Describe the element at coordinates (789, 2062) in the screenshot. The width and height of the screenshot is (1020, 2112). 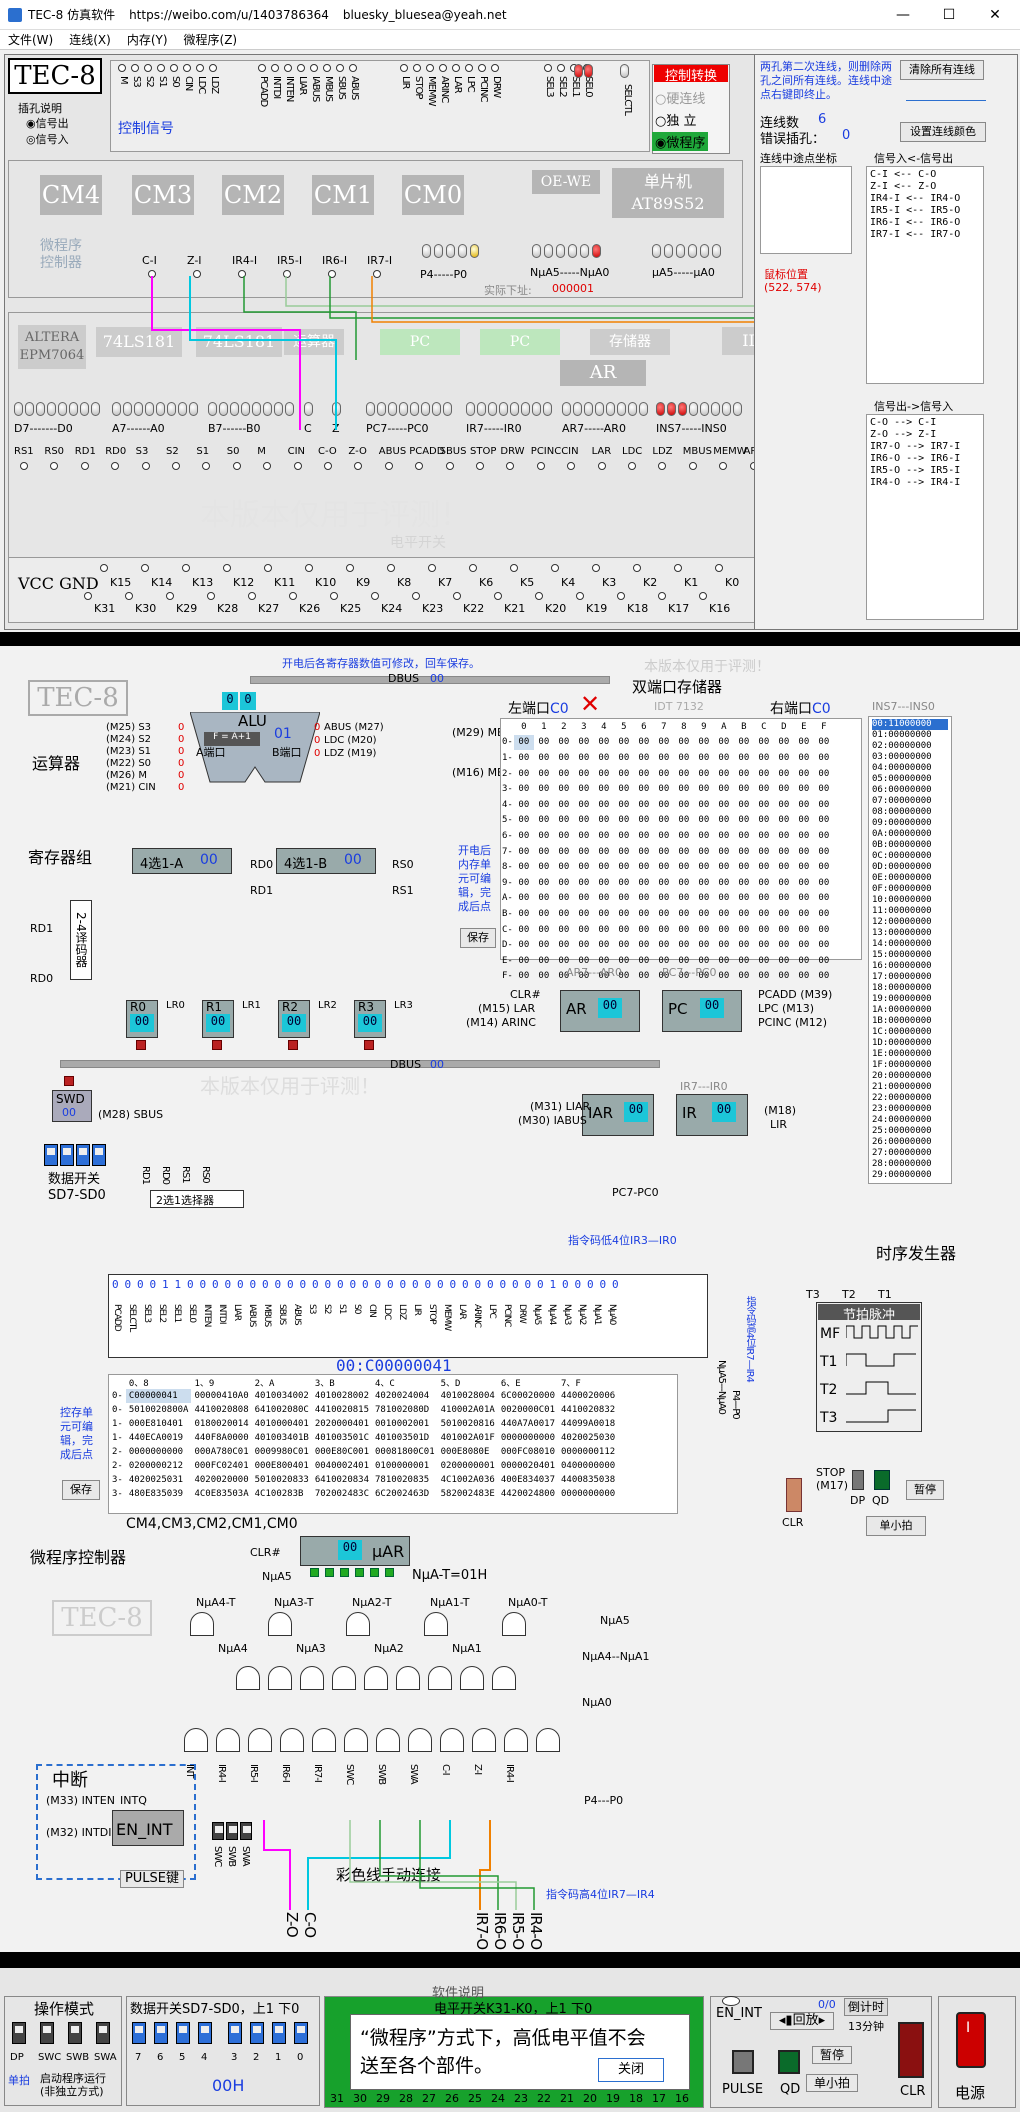
I see `qd-button` at that location.